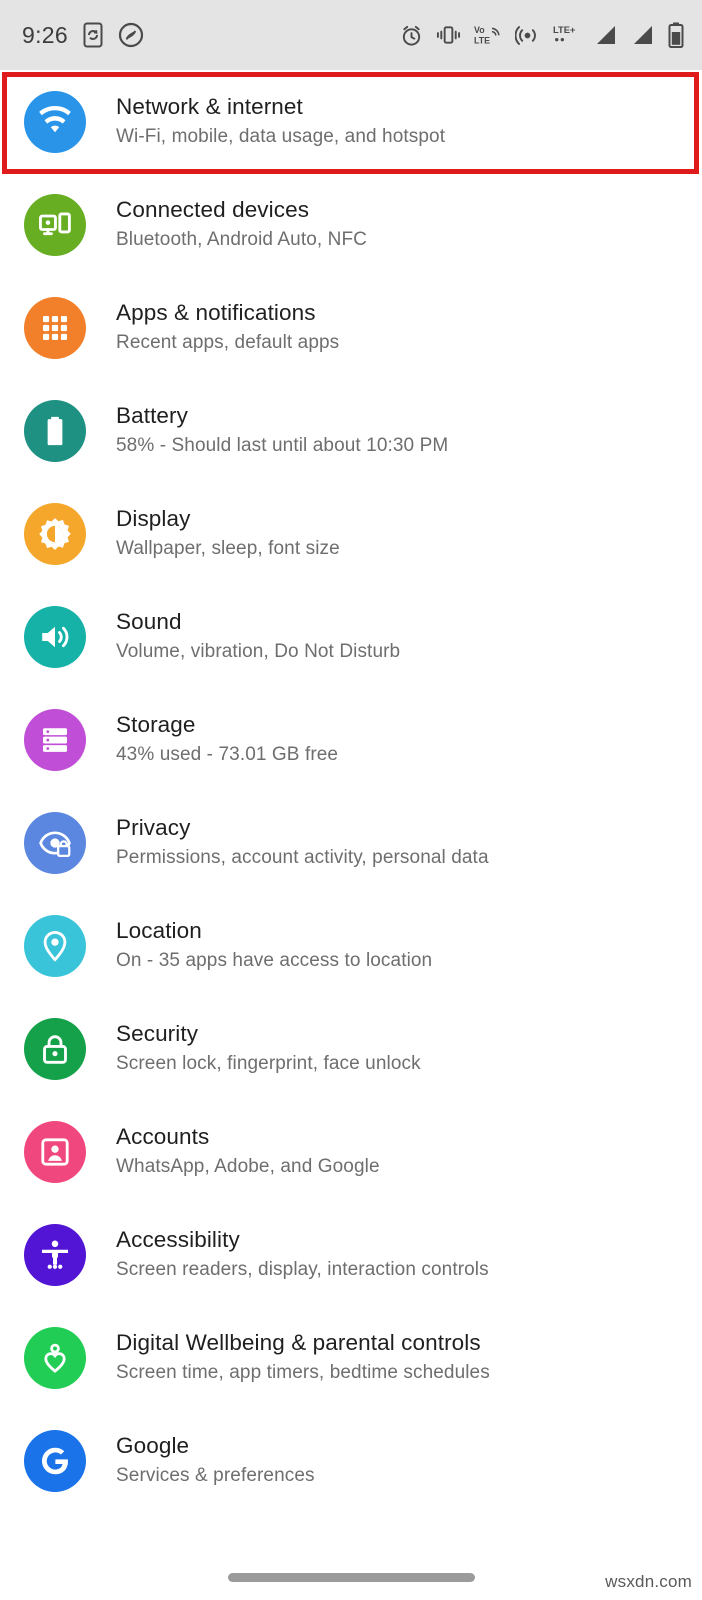  Describe the element at coordinates (159, 930) in the screenshot. I see `settings-row-title: Location` at that location.